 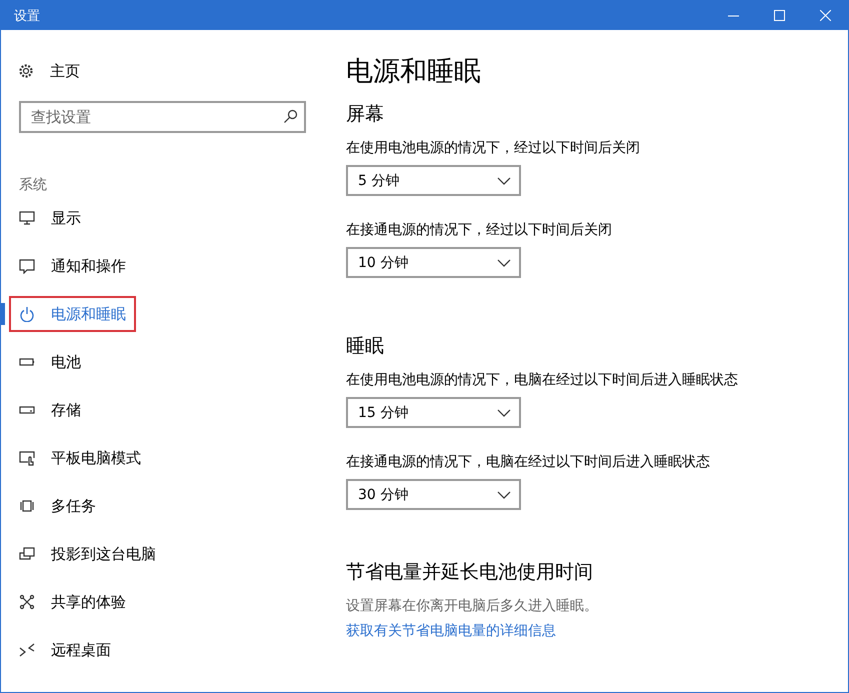 What do you see at coordinates (65, 650) in the screenshot?
I see `nav-item: 远程桌面` at bounding box center [65, 650].